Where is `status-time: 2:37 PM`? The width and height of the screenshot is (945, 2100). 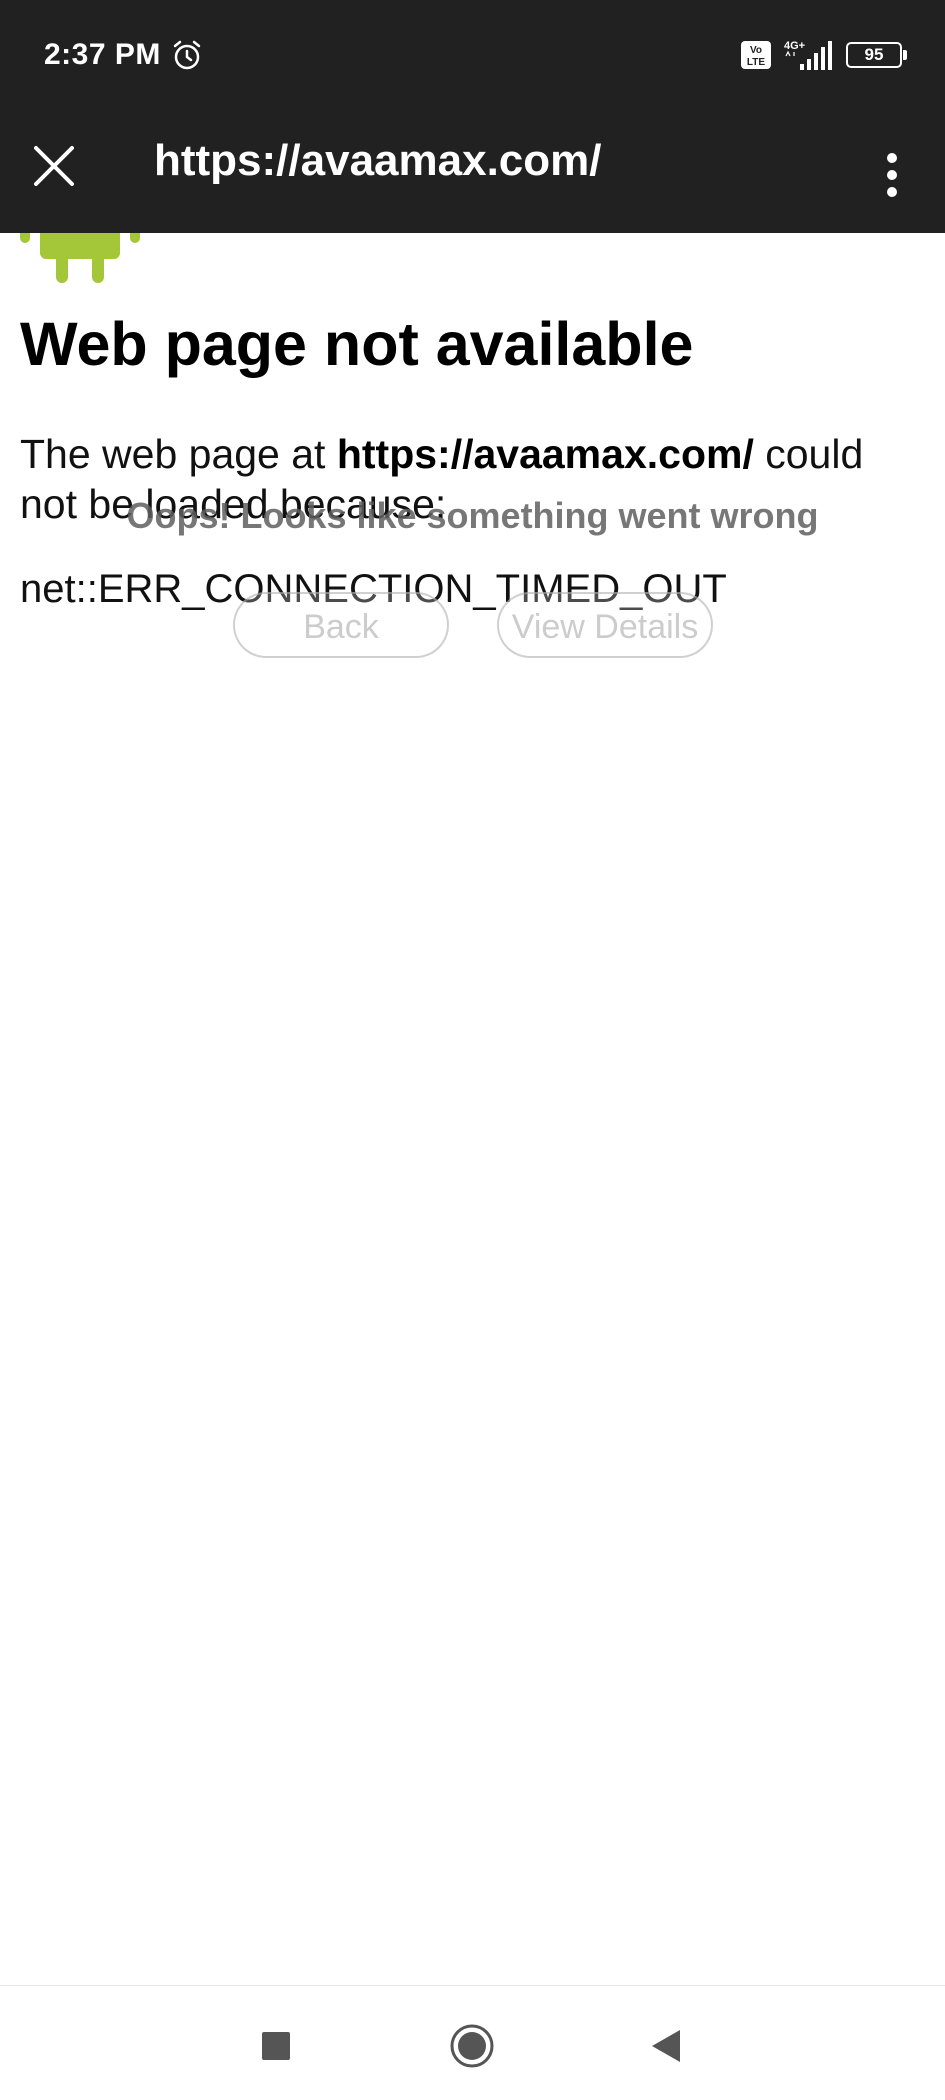 status-time: 2:37 PM is located at coordinates (102, 54).